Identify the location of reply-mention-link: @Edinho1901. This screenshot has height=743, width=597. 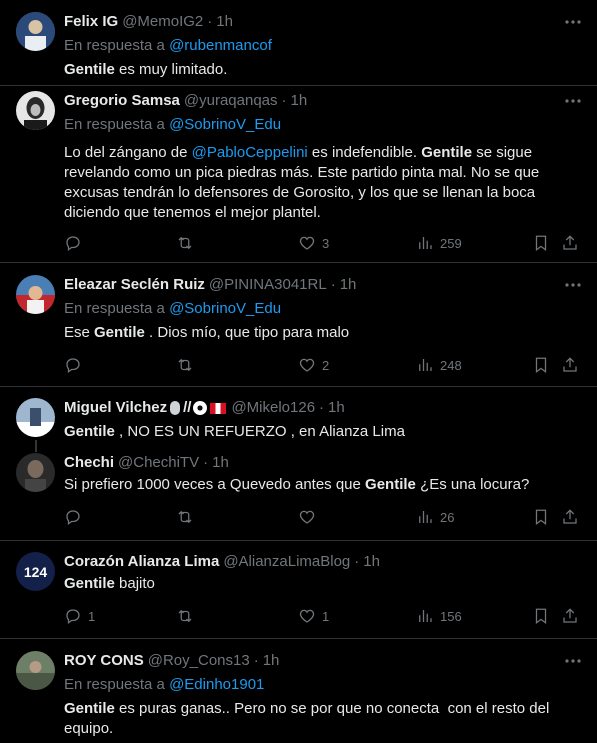
(216, 684).